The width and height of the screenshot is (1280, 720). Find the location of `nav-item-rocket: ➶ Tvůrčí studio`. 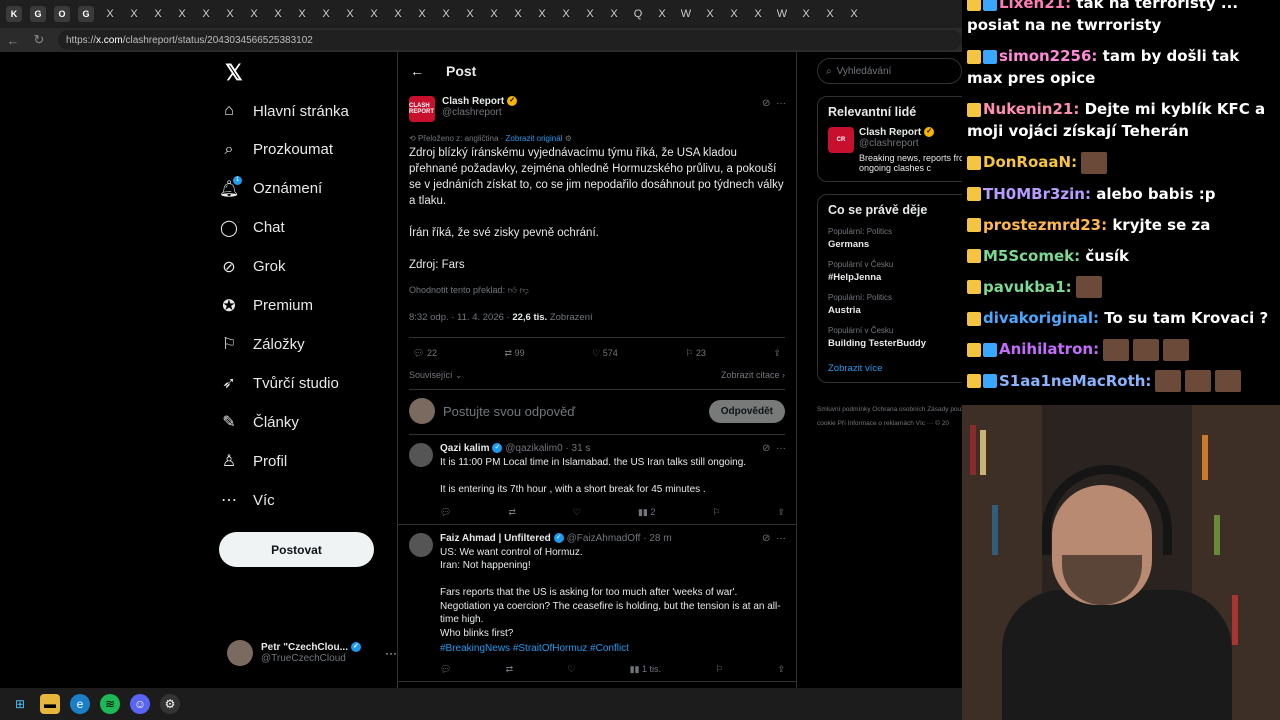

nav-item-rocket: ➶ Tvůrčí studio is located at coordinates (279, 383).